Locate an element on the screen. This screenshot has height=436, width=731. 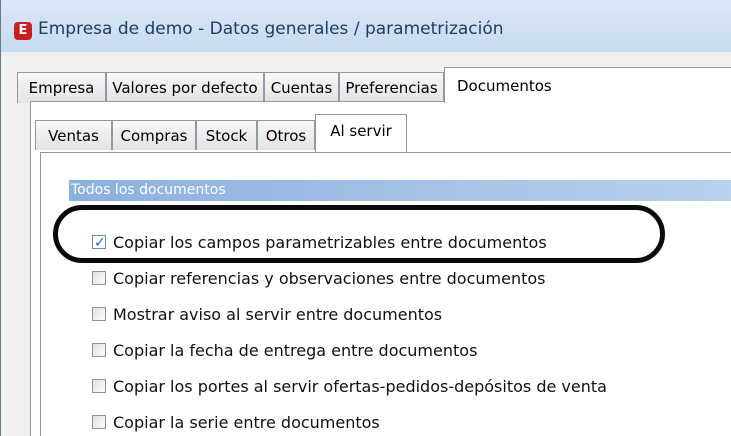
subtab-compras: Compras is located at coordinates (154, 135).